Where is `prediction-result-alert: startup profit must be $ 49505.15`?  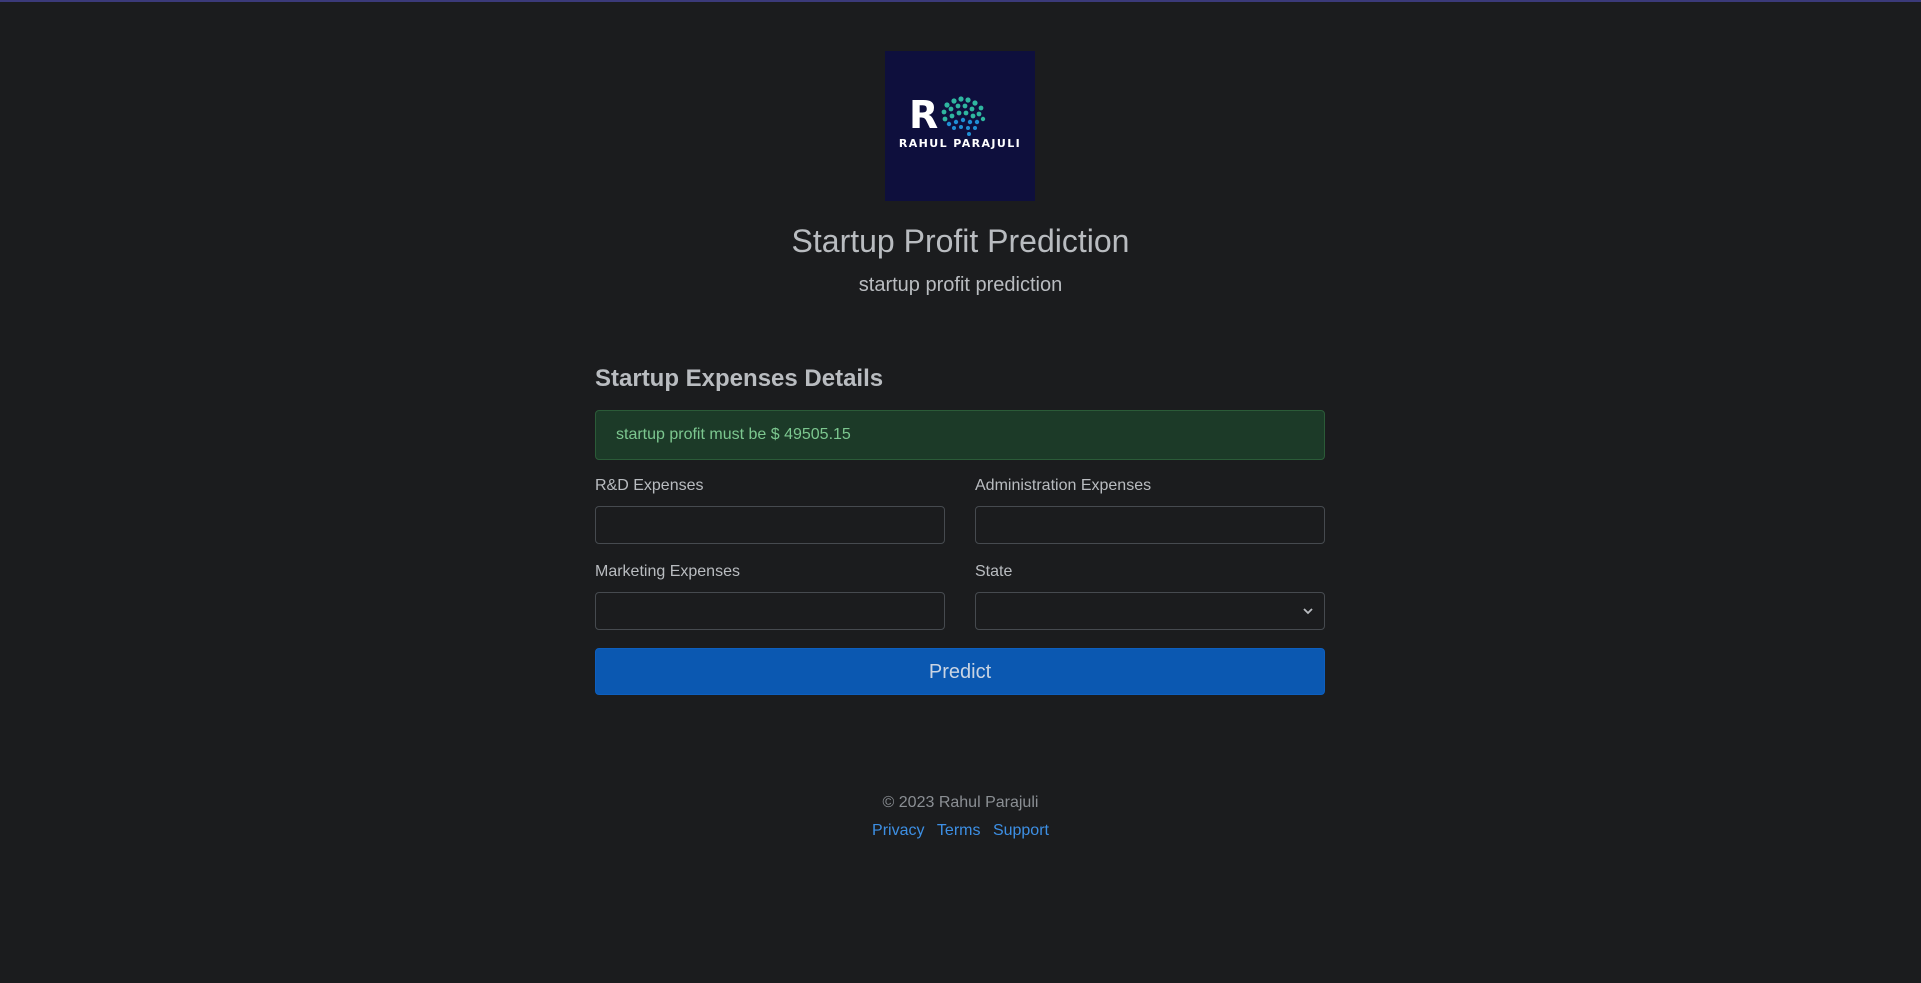
prediction-result-alert: startup profit must be $ 49505.15 is located at coordinates (960, 435).